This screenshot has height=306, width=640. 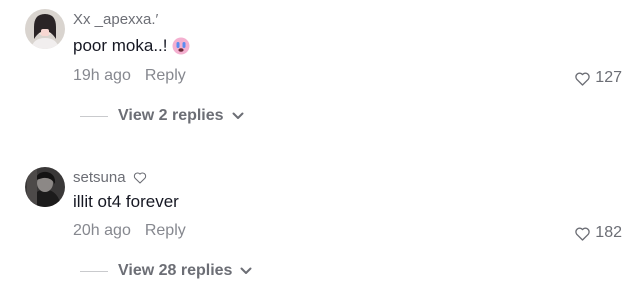 I want to click on comment-text: poor moka..!, so click(x=131, y=46).